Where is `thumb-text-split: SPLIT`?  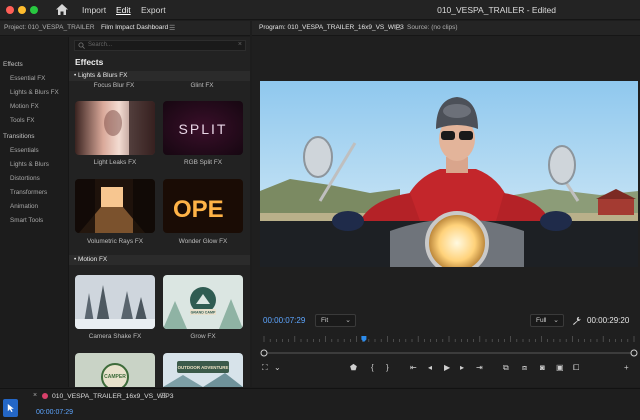 thumb-text-split: SPLIT is located at coordinates (203, 129).